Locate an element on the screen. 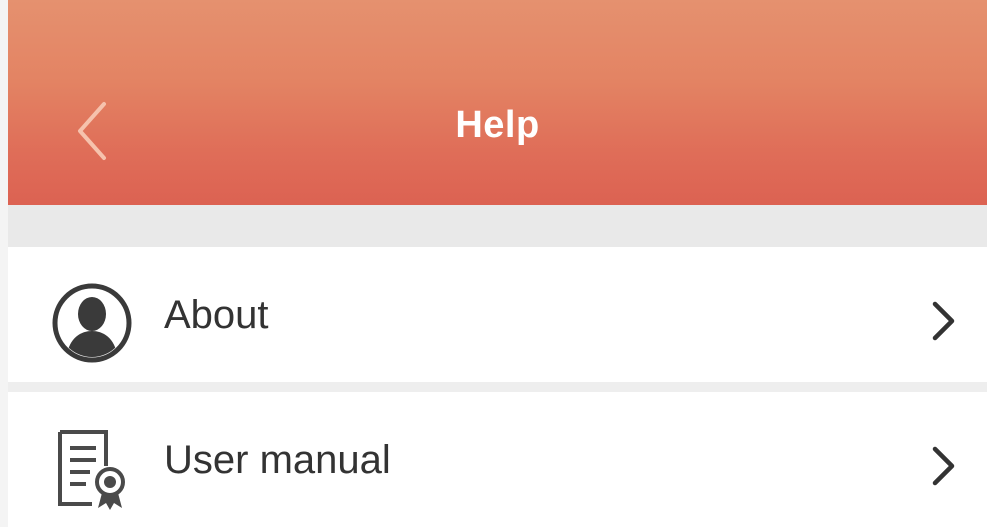 This screenshot has height=527, width=987. user-silhouette-icon is located at coordinates (92, 323).